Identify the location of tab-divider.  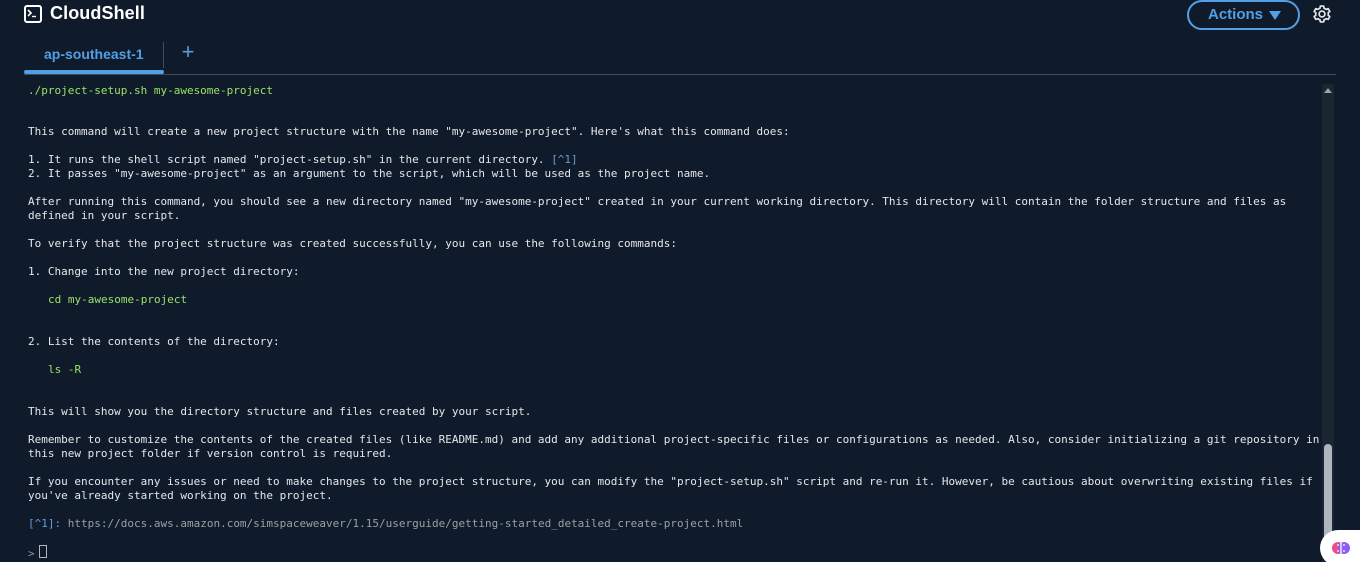
(163, 55).